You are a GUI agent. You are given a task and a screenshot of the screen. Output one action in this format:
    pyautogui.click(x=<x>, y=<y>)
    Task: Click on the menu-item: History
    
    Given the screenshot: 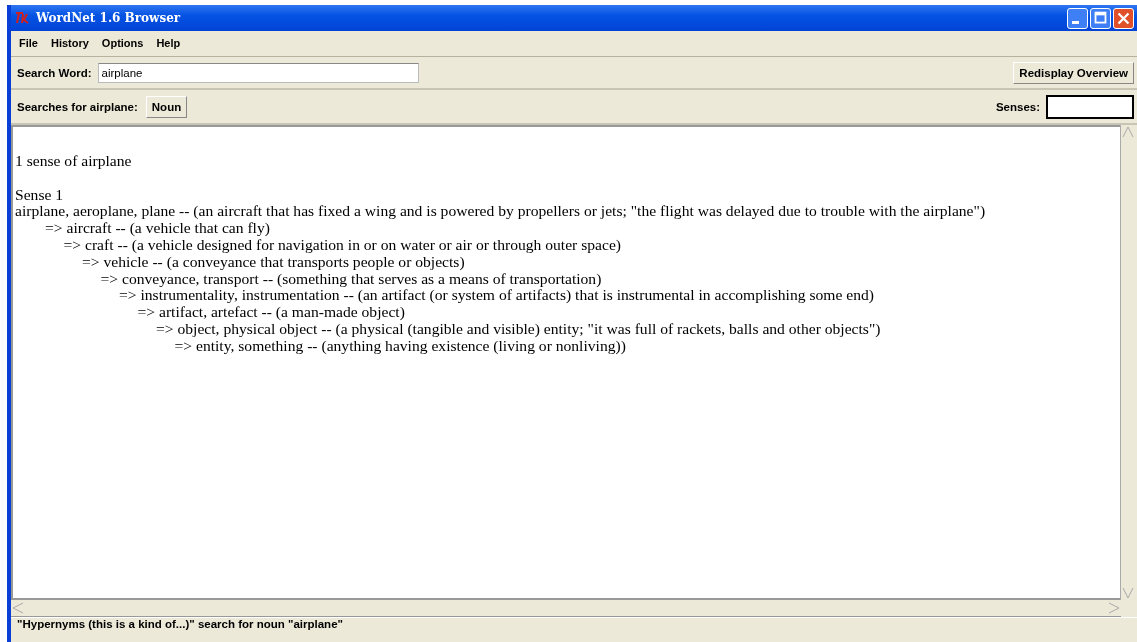 What is the action you would take?
    pyautogui.click(x=69, y=43)
    